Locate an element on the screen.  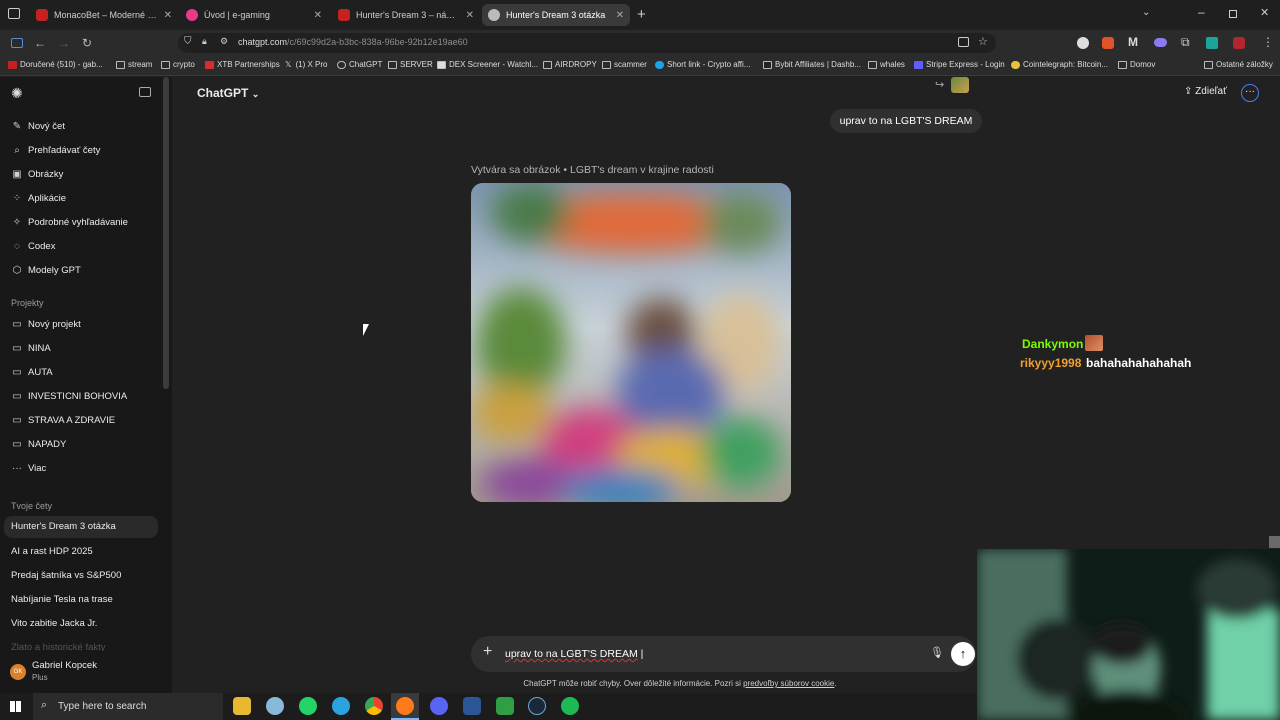
tab-monacobet: MonacoBet – Moderné Onli ✕ is located at coordinates (104, 15).